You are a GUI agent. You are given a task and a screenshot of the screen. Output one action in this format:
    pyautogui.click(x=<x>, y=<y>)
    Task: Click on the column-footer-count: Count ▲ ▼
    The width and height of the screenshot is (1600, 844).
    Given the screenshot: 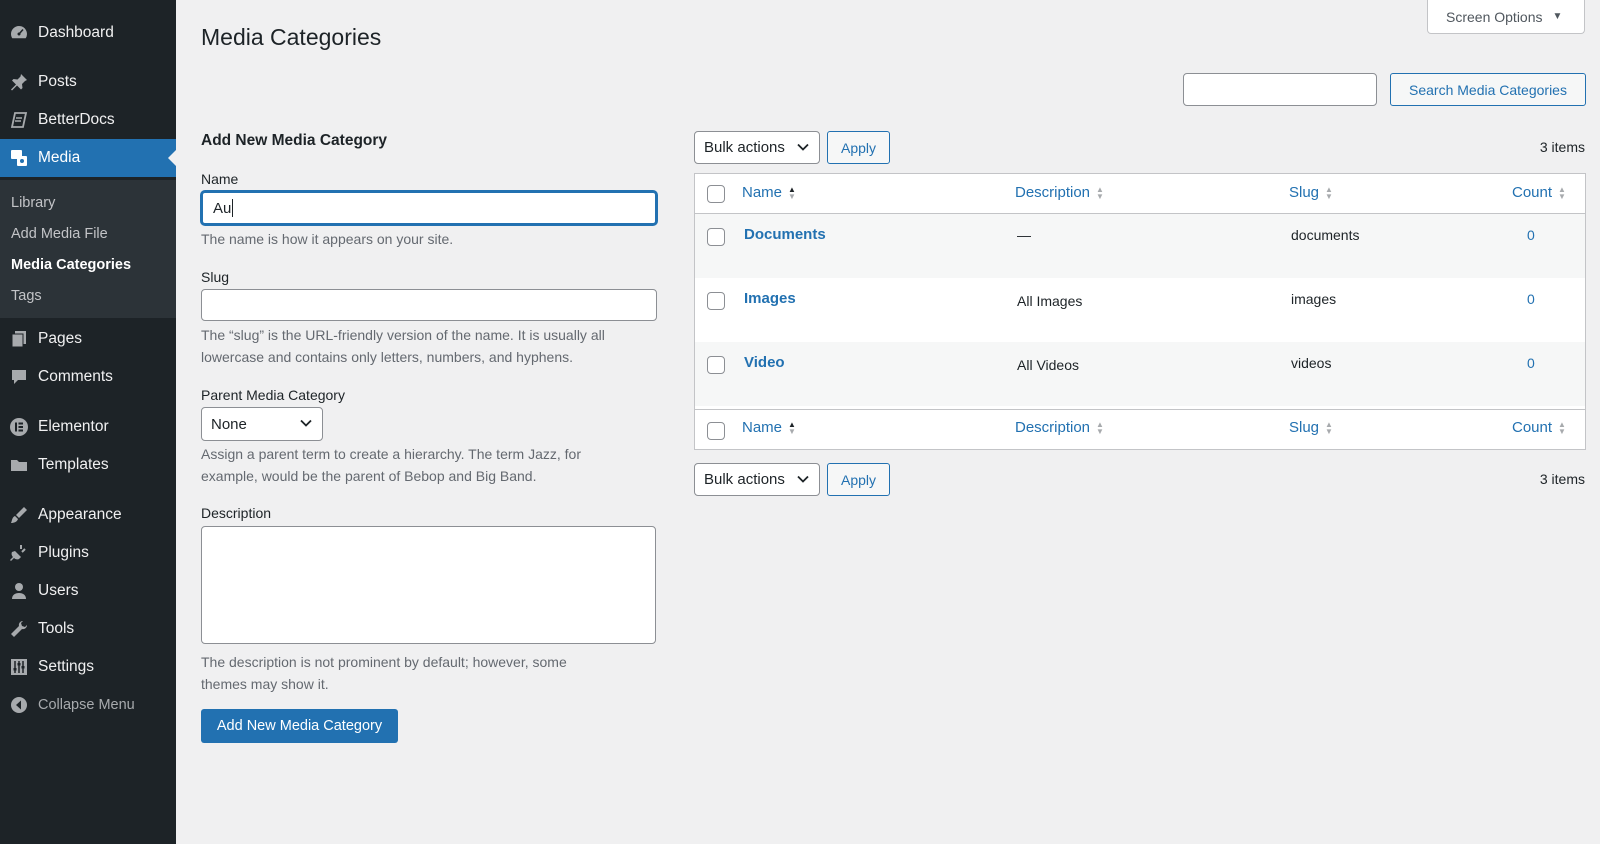 What is the action you would take?
    pyautogui.click(x=1539, y=427)
    